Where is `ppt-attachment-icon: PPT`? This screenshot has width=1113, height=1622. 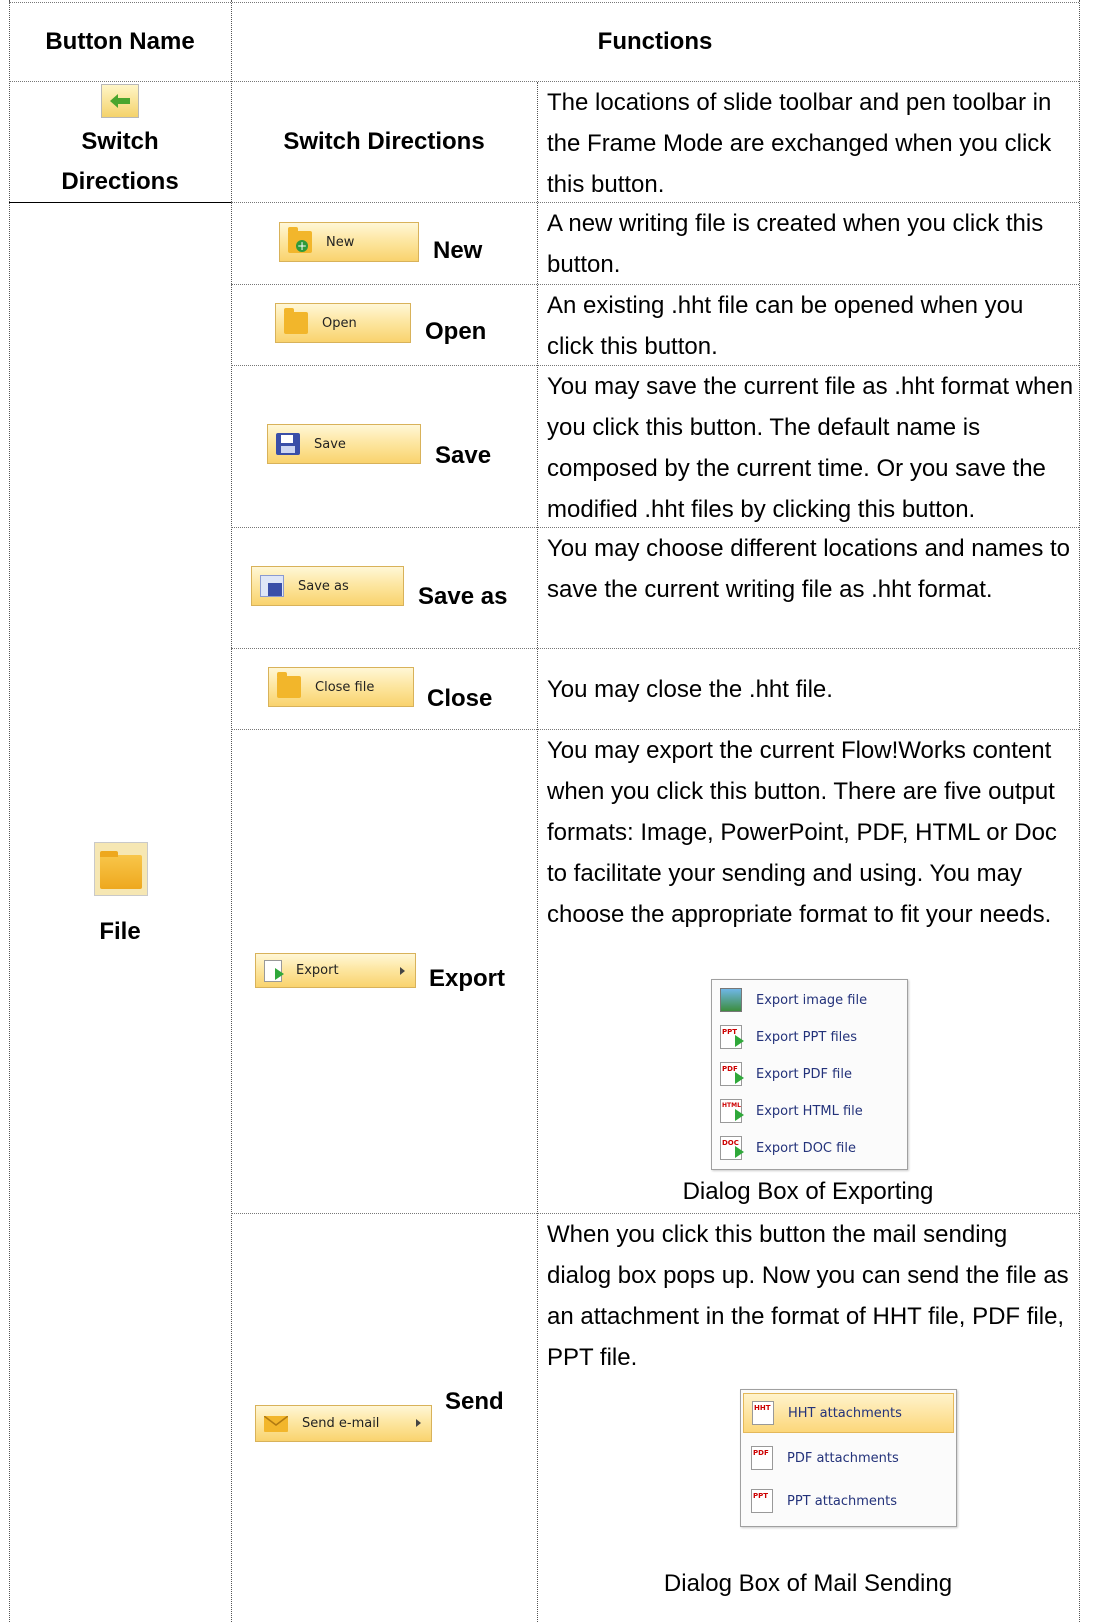
ppt-attachment-icon: PPT is located at coordinates (762, 1501).